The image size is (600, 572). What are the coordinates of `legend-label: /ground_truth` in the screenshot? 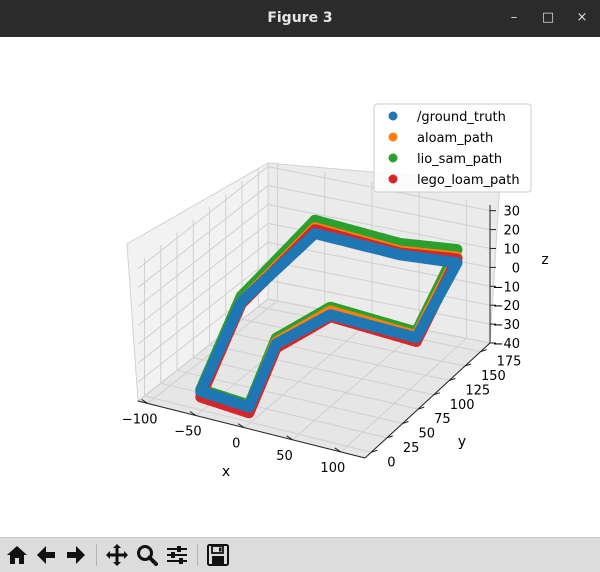 It's located at (461, 117).